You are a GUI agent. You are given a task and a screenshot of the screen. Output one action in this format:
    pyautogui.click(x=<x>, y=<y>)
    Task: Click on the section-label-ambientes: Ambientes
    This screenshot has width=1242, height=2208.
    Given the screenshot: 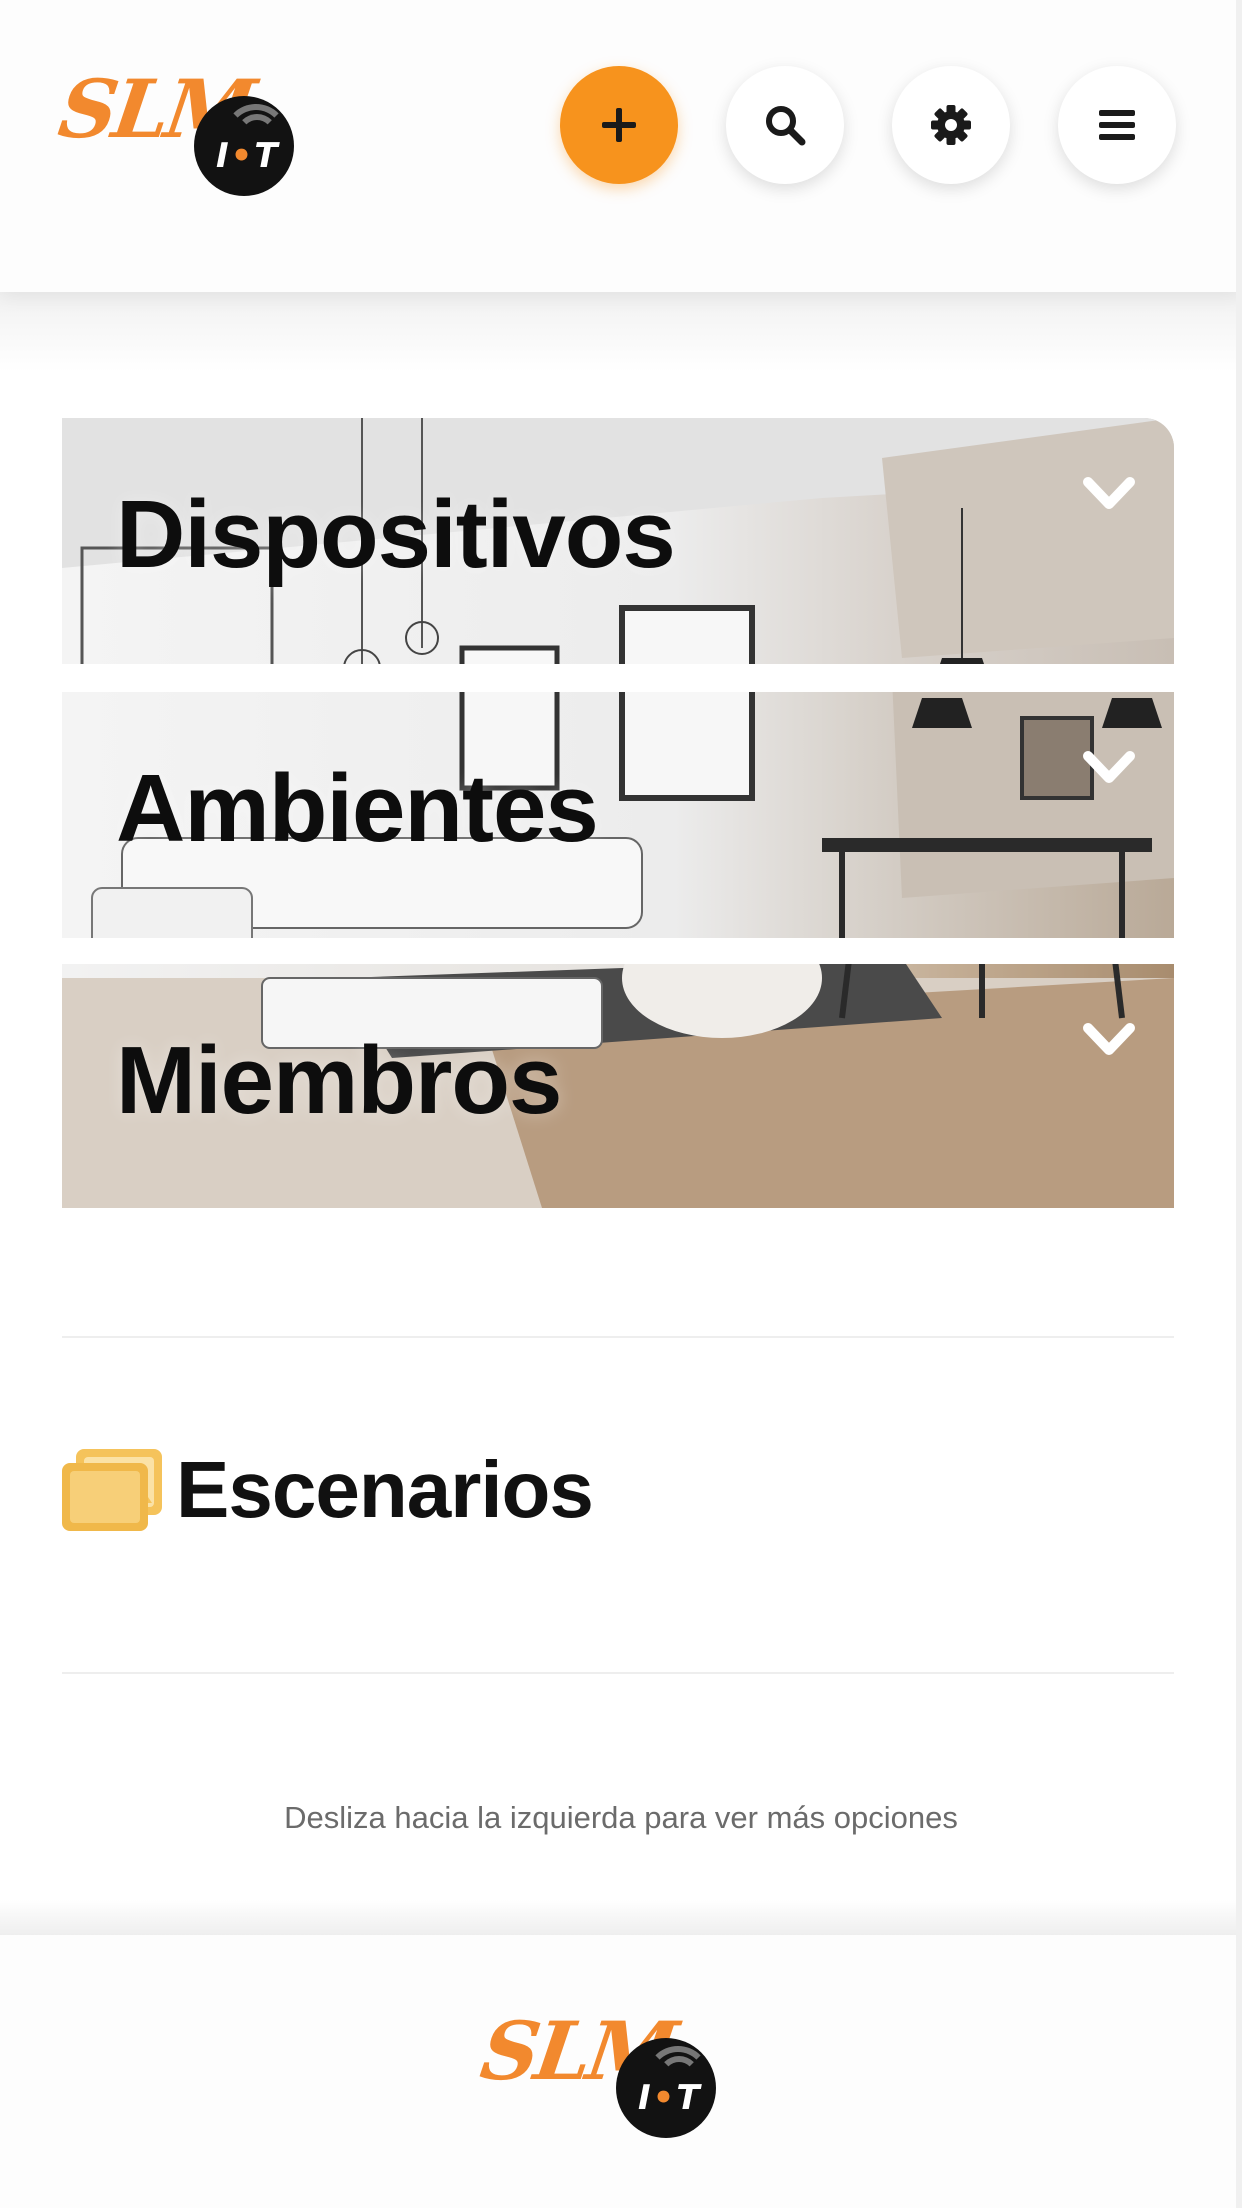 What is the action you would take?
    pyautogui.click(x=357, y=808)
    